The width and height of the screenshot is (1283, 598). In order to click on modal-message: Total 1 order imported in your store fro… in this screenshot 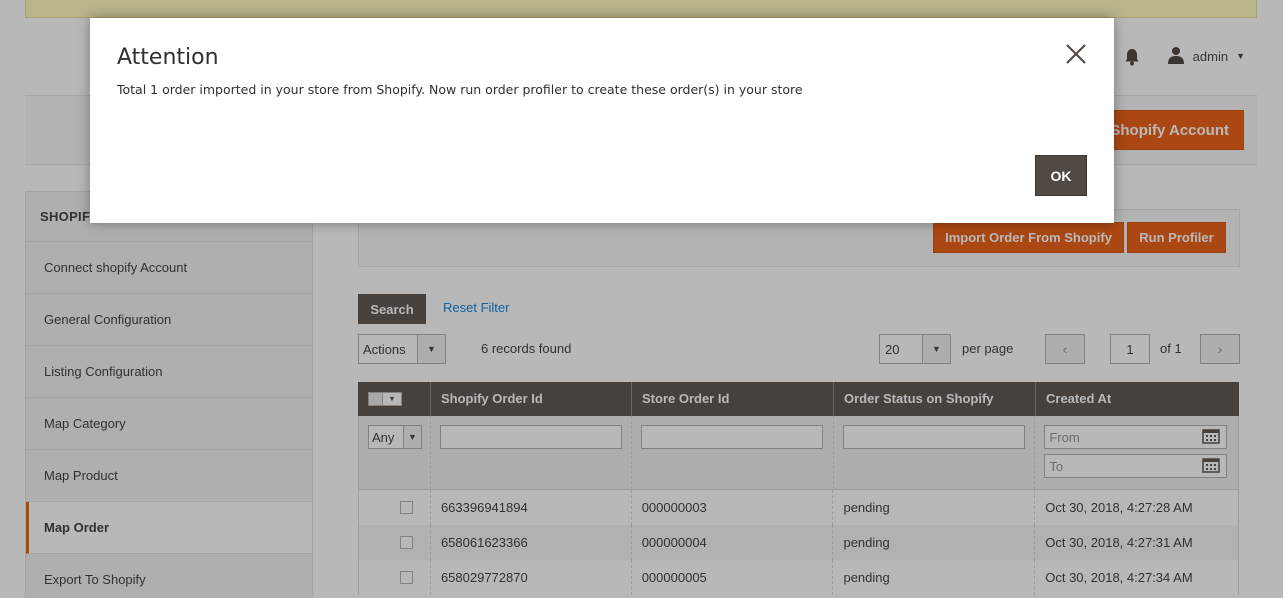, I will do `click(460, 89)`.